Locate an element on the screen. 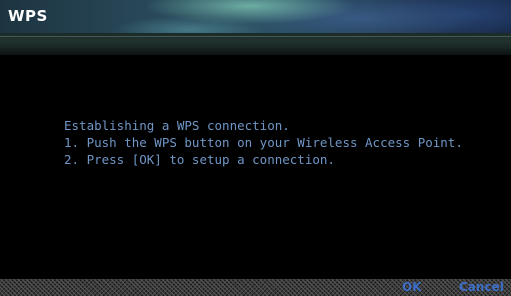 The width and height of the screenshot is (511, 296). title-bar: WPS is located at coordinates (255, 16).